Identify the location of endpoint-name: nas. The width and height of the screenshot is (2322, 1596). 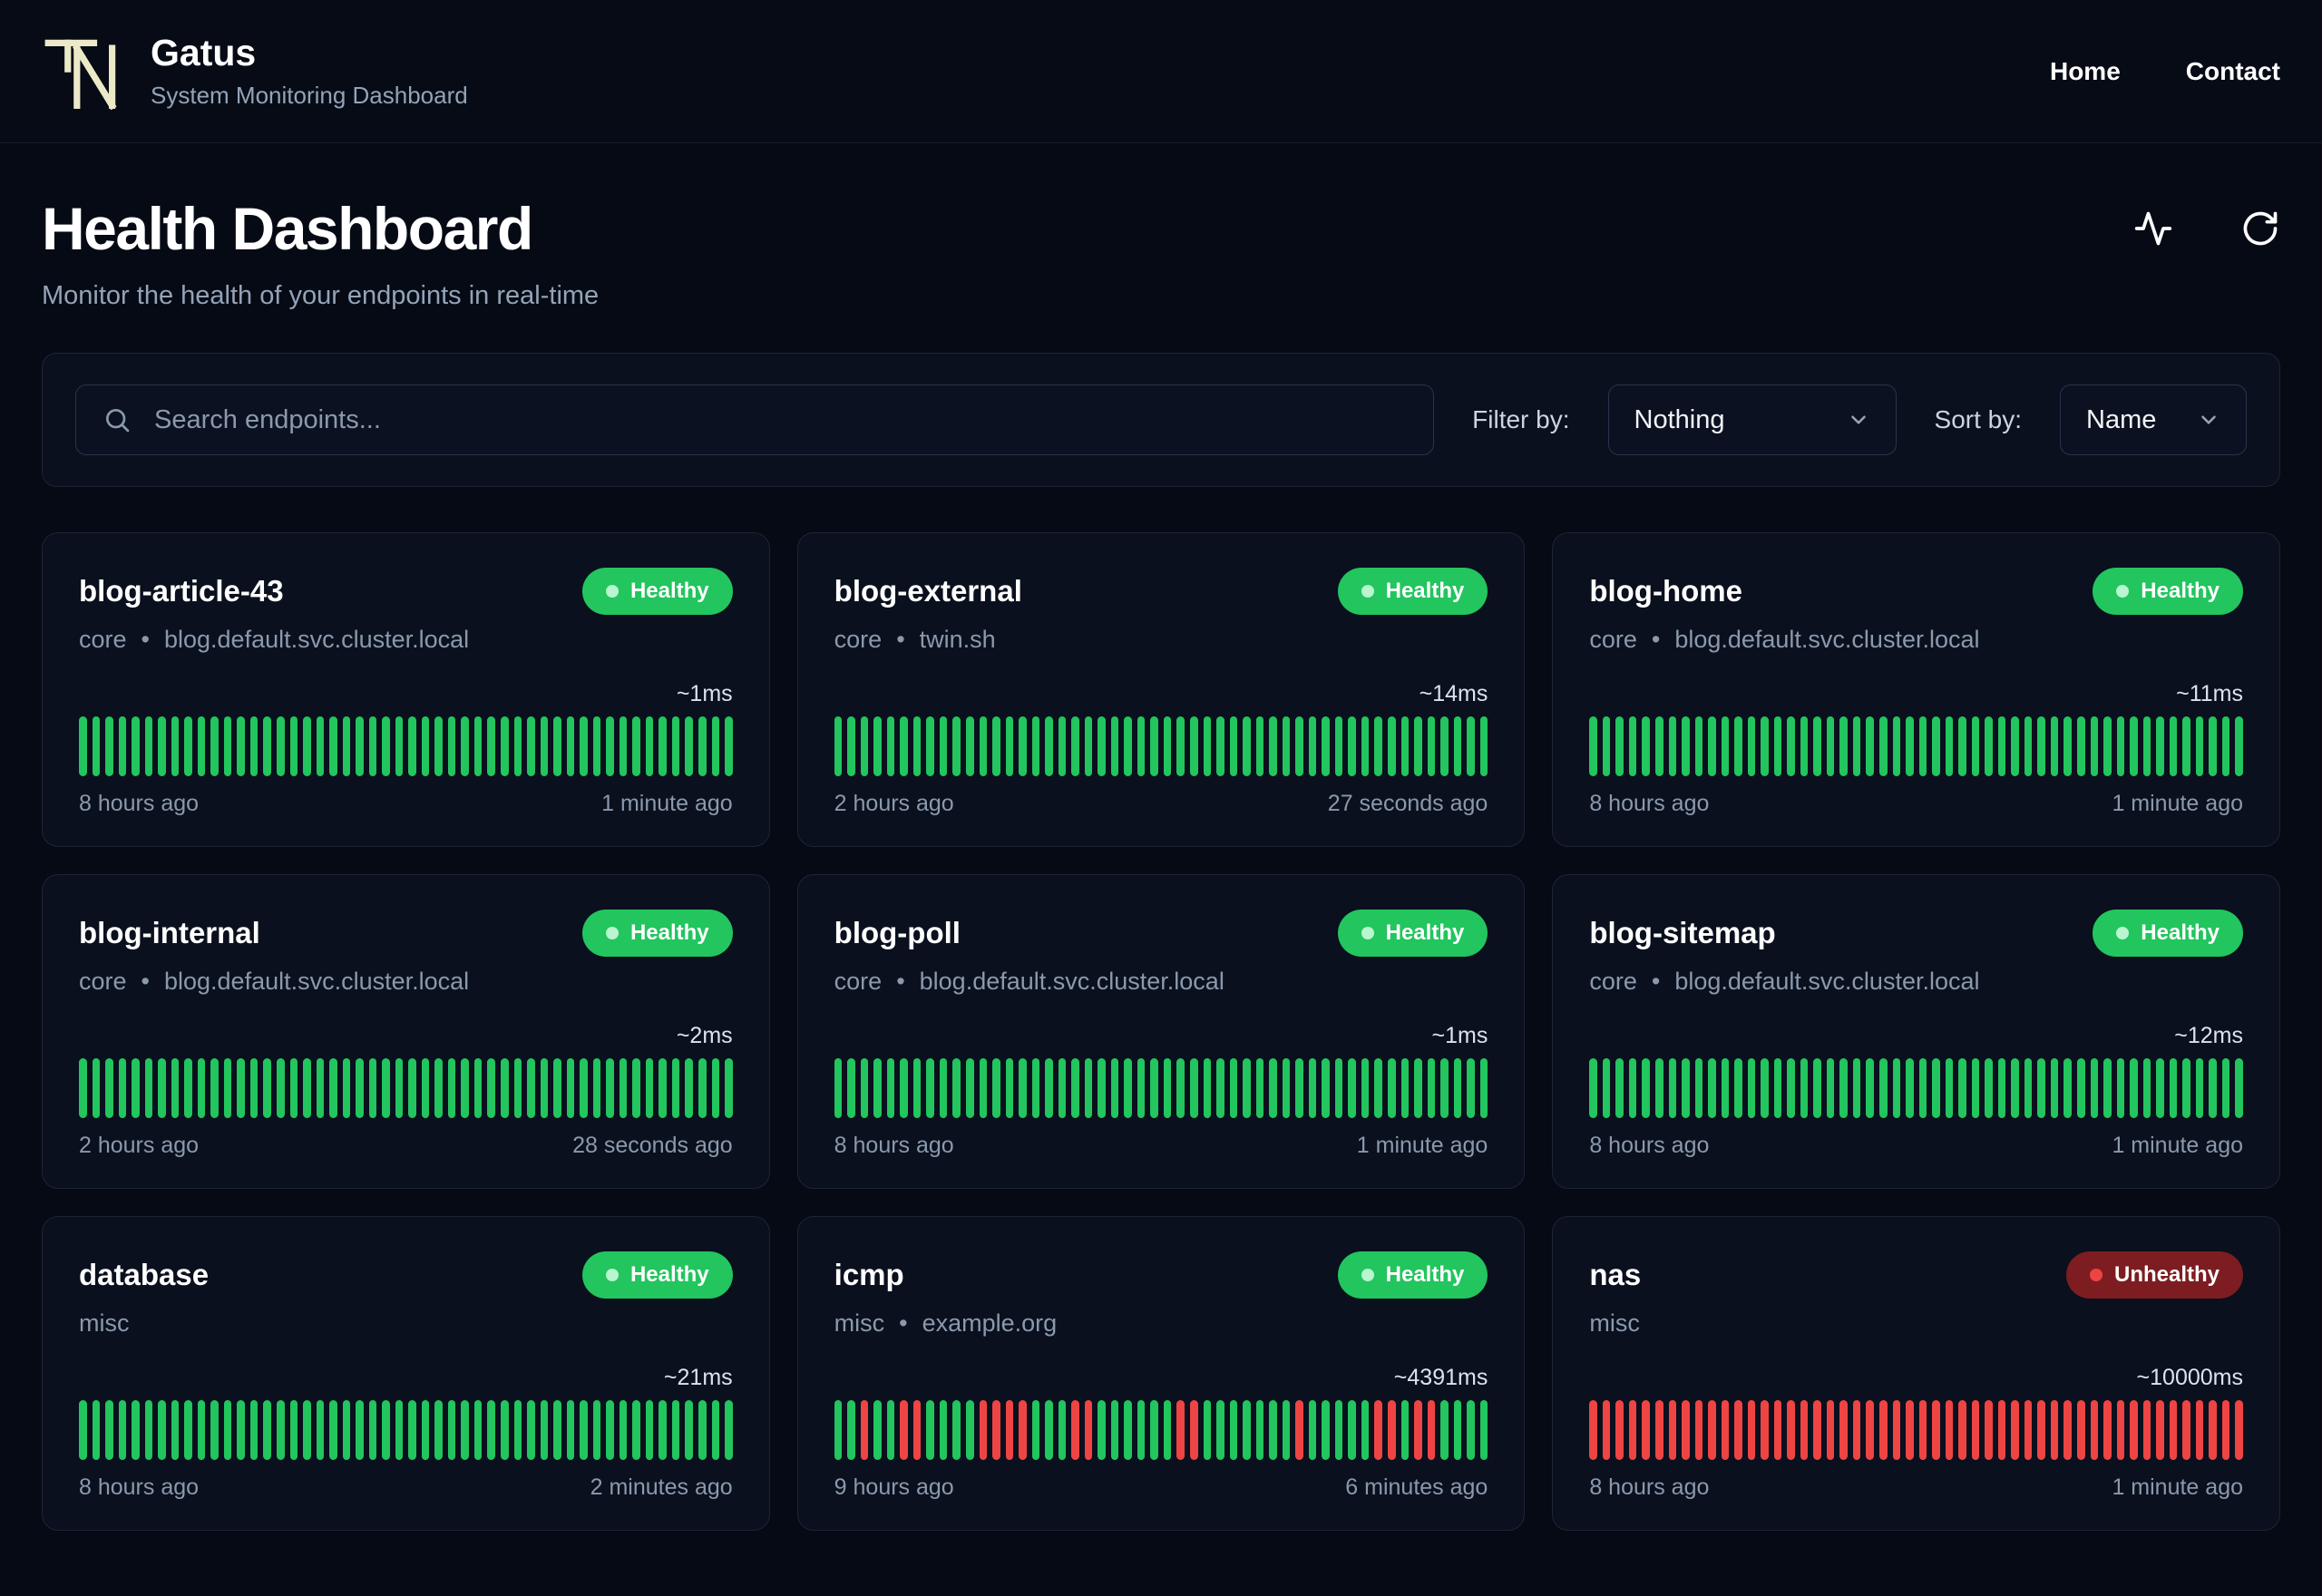
(1615, 1274).